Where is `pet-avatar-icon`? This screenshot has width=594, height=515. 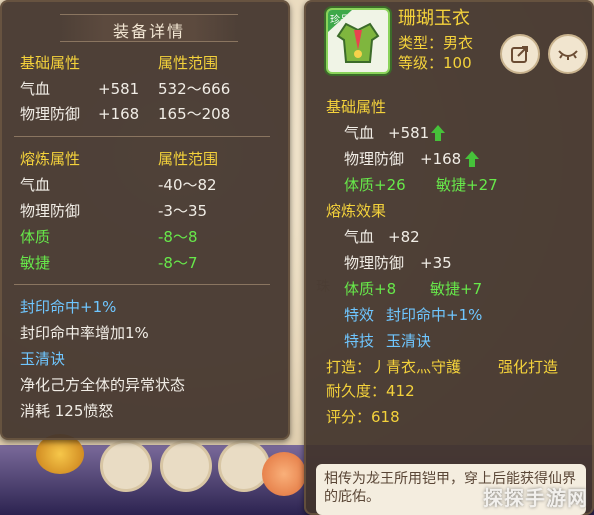 pet-avatar-icon is located at coordinates (284, 474).